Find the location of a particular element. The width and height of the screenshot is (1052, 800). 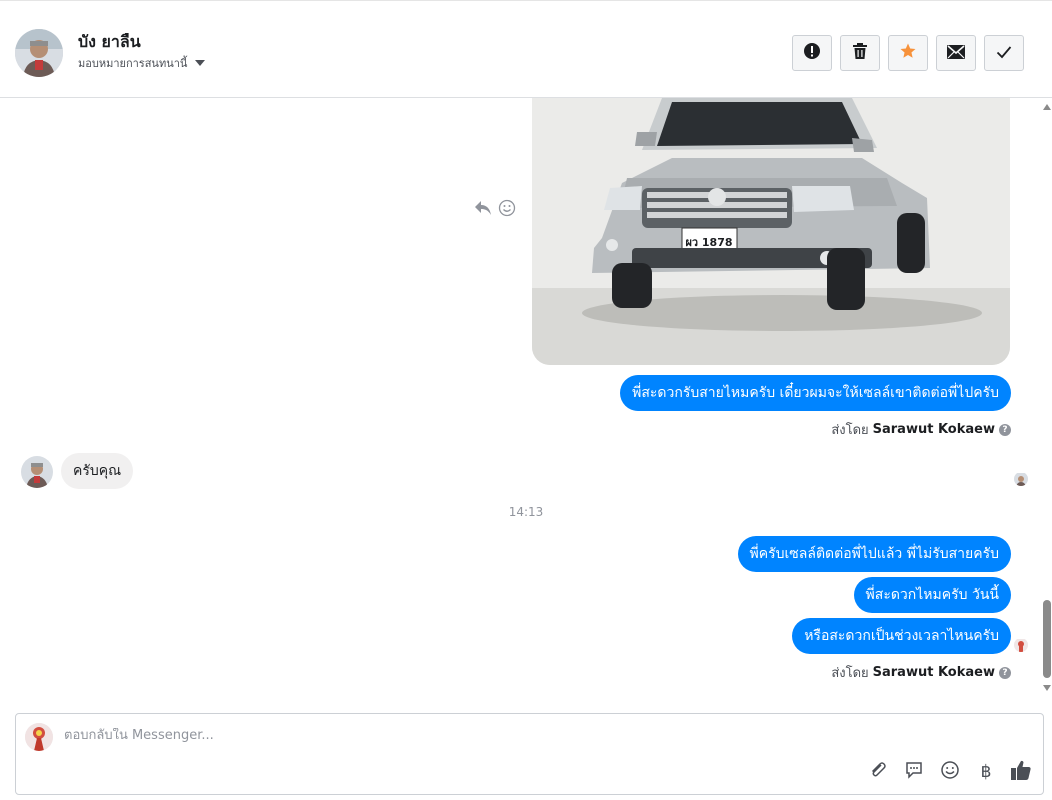

send-like-button is located at coordinates (1021, 772).